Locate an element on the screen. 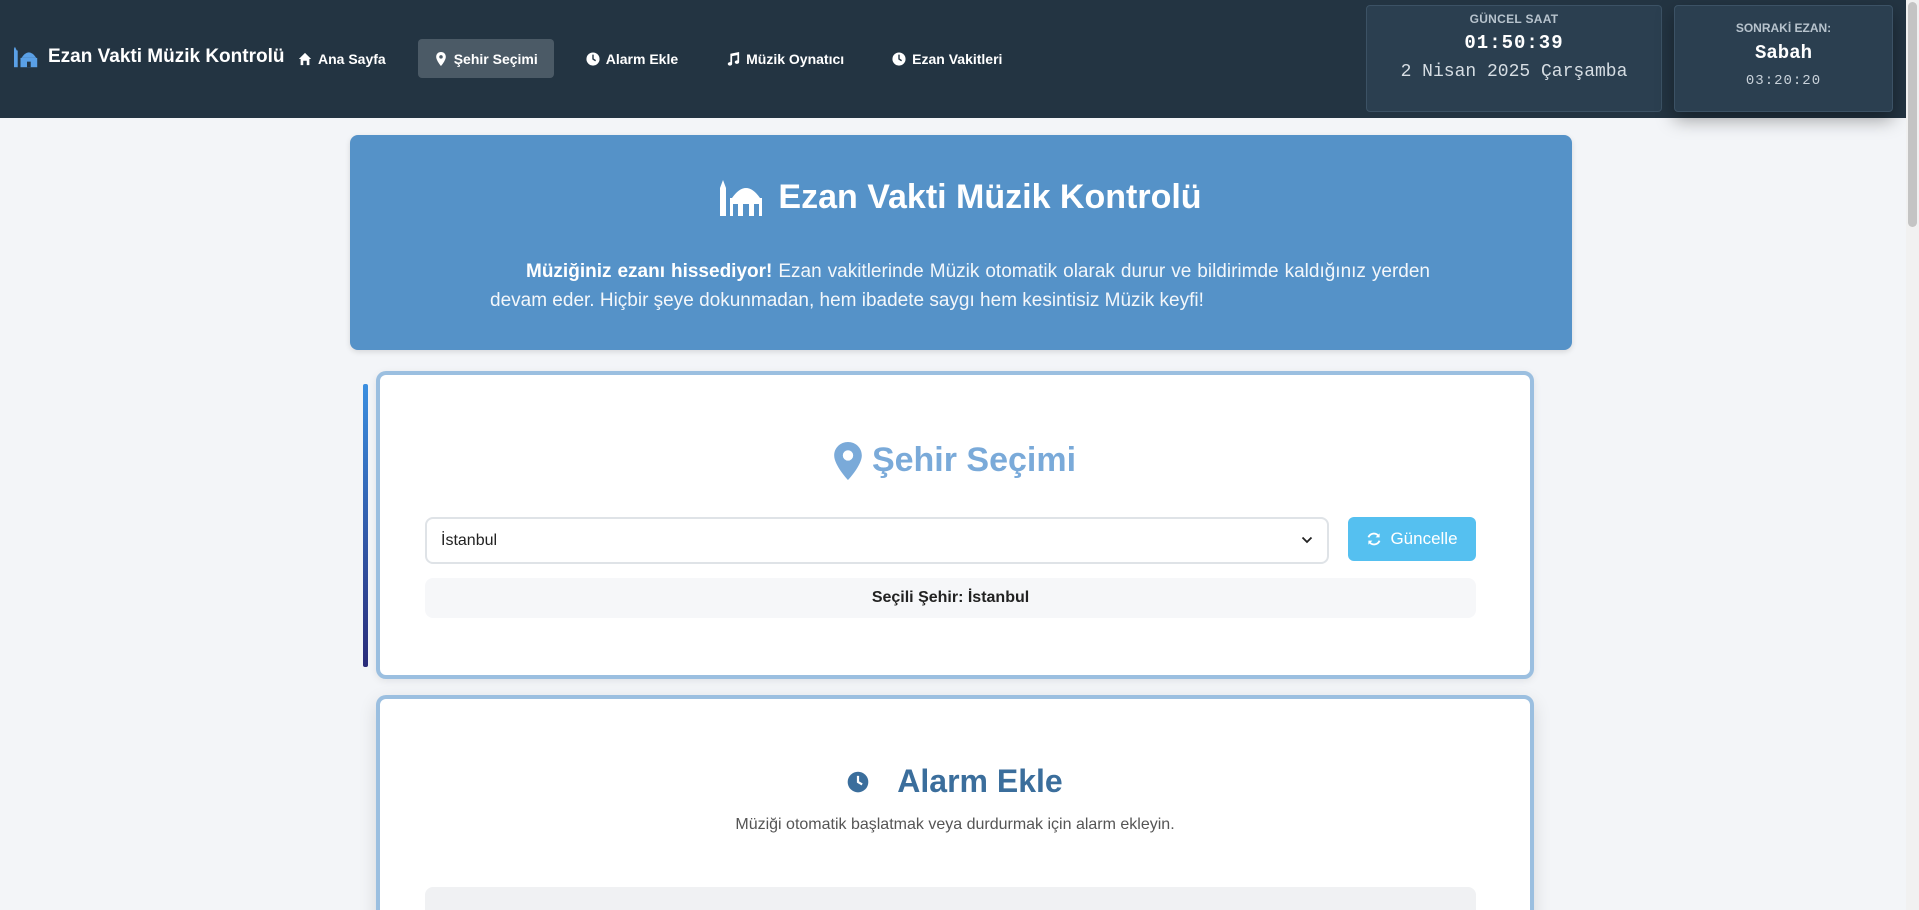 Image resolution: width=1919 pixels, height=910 pixels. scrollbar-thumb is located at coordinates (1912, 114).